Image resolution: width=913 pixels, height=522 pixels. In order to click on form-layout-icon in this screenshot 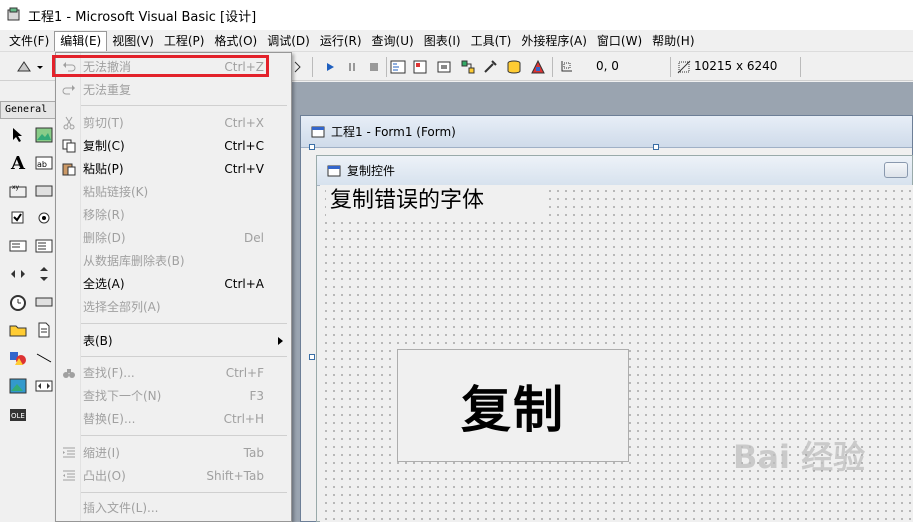, I will do `click(444, 67)`.